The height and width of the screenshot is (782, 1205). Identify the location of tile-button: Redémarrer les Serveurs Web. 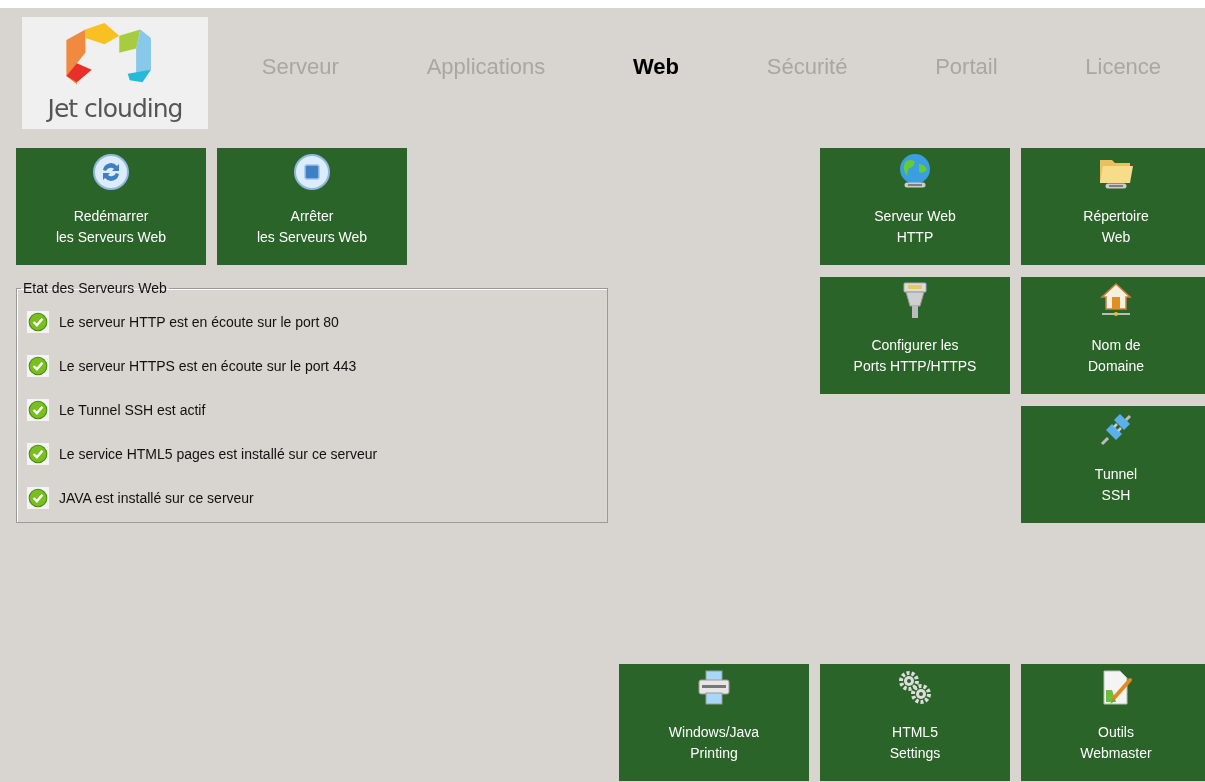
(111, 206).